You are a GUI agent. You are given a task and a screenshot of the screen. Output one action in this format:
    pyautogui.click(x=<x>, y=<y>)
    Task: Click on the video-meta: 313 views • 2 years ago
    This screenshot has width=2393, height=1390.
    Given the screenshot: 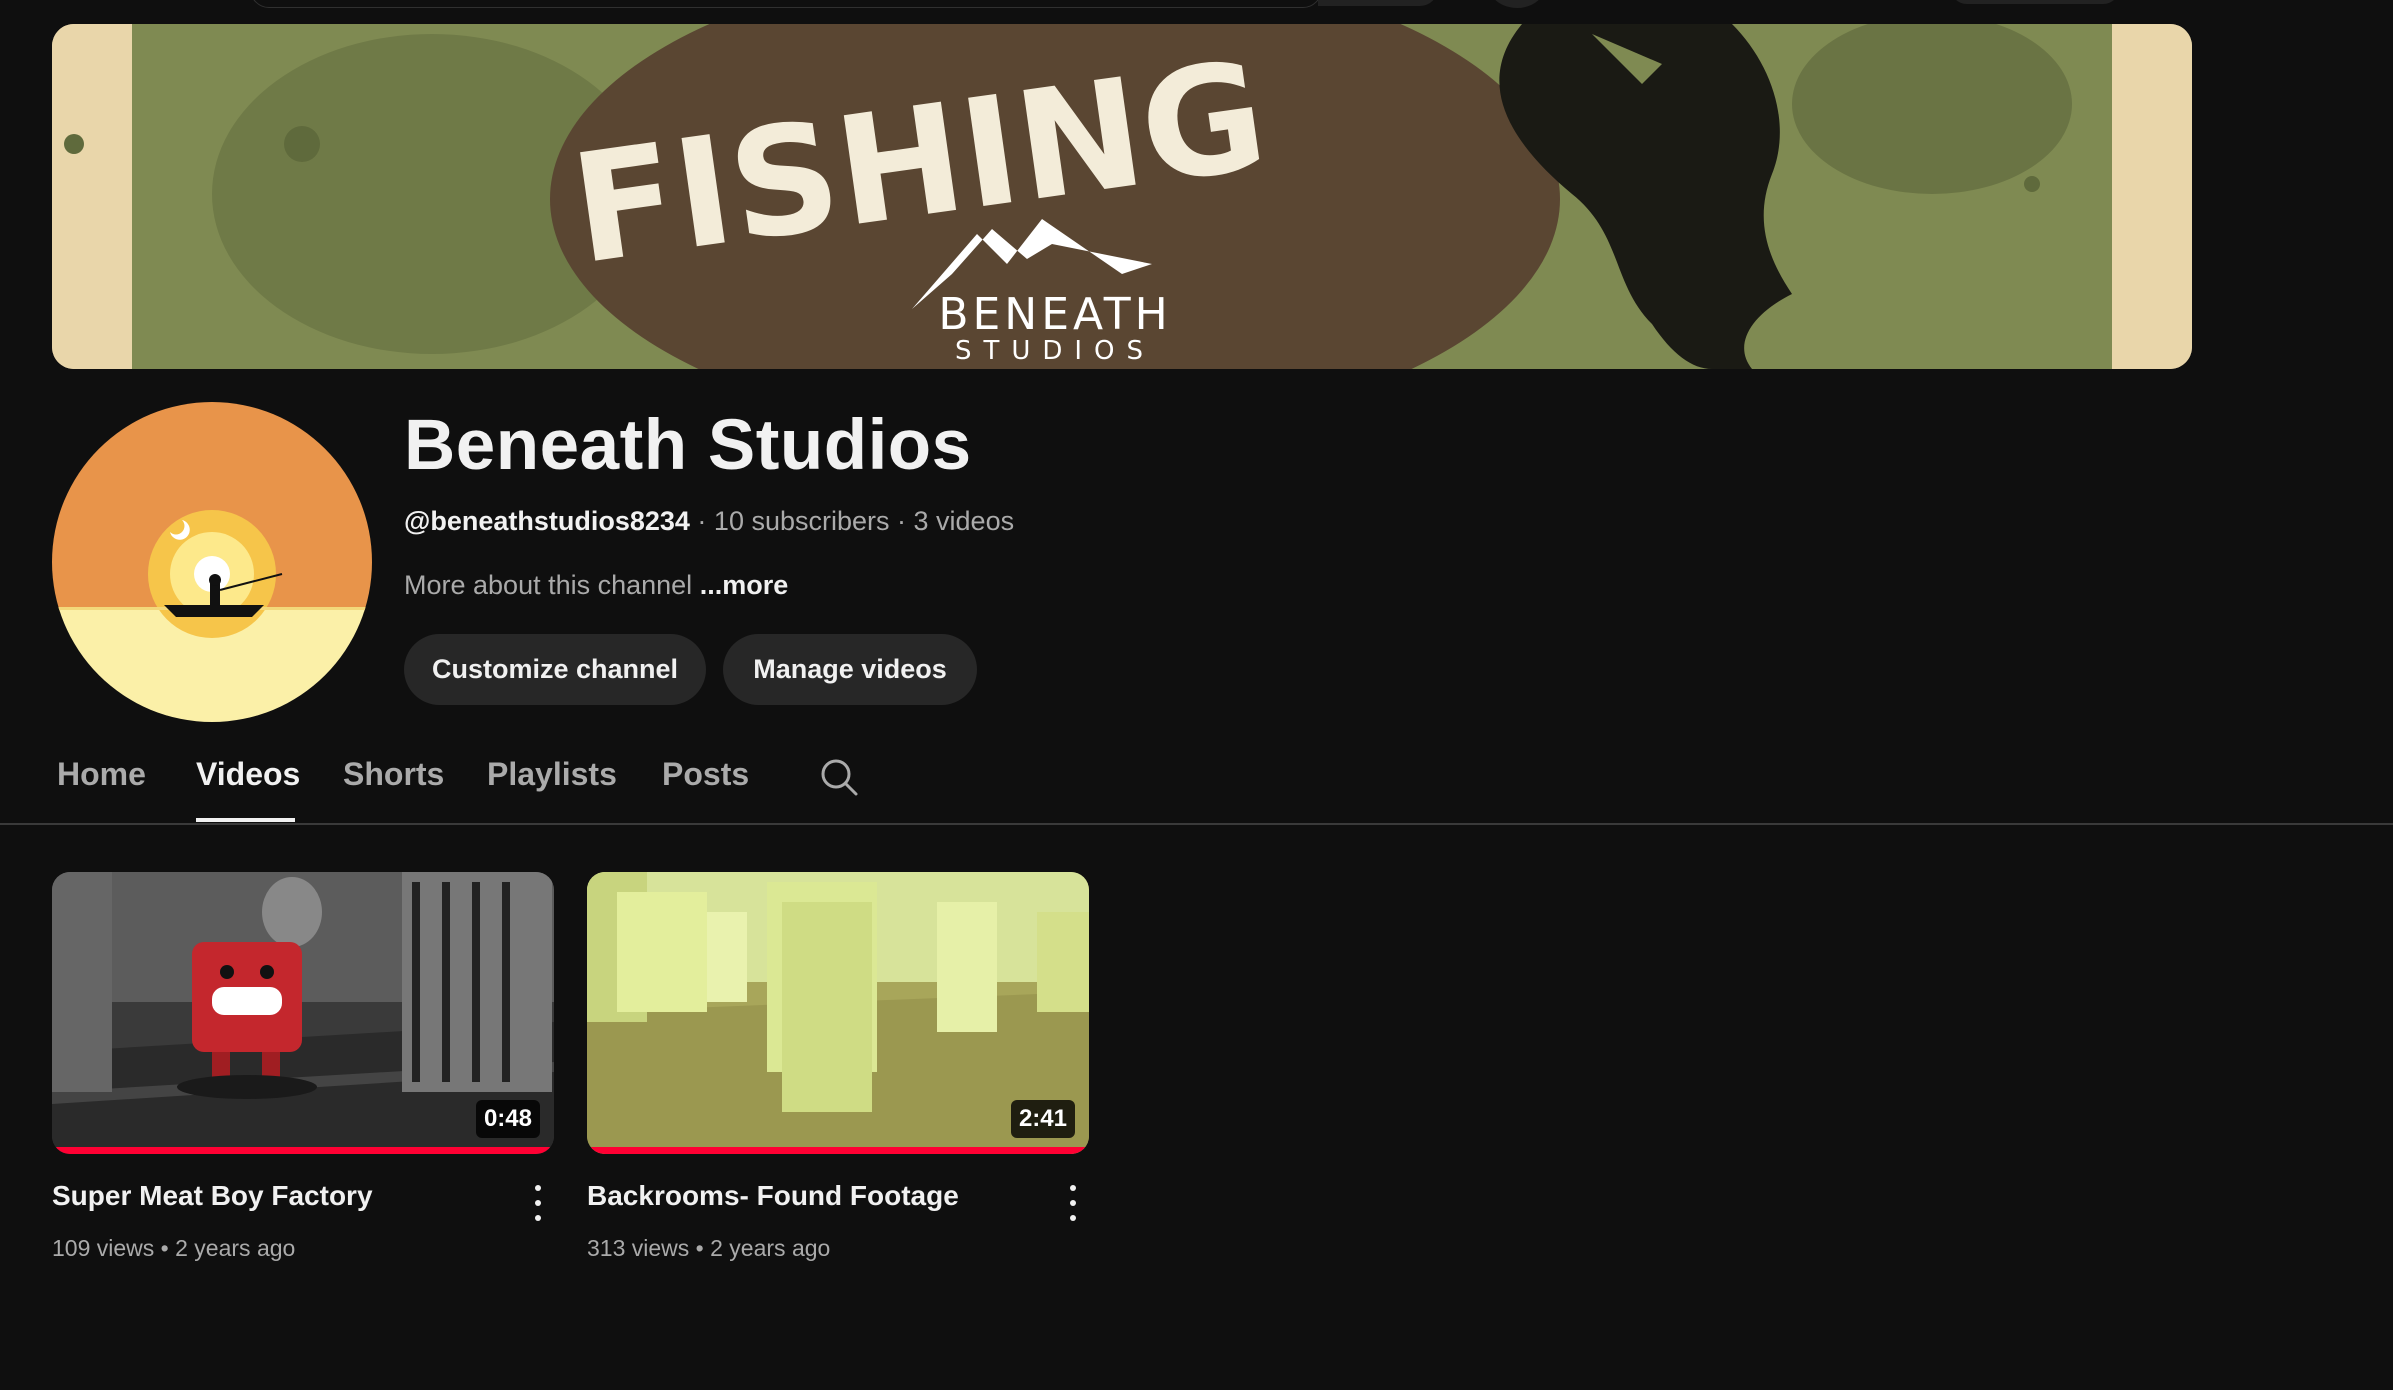 What is the action you would take?
    pyautogui.click(x=708, y=1248)
    